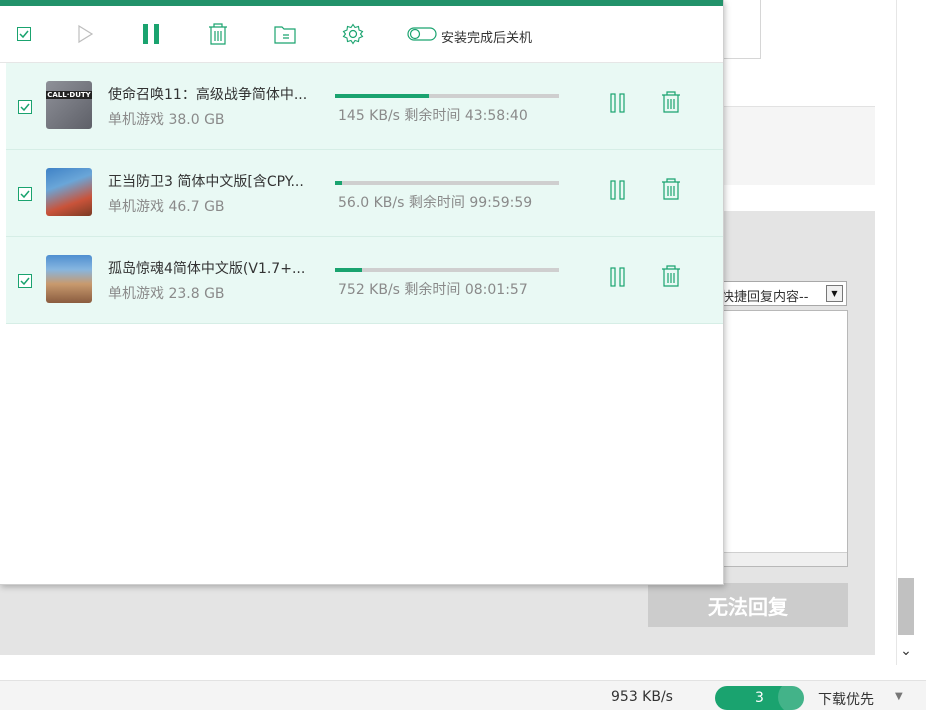  I want to click on quick-reply-select: 快捷回复内容-- ▼, so click(779, 293).